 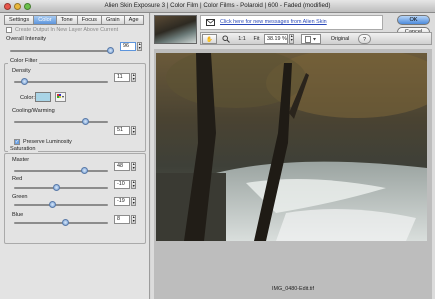 What do you see at coordinates (67, 30) in the screenshot?
I see `create-output-label: Create Output In New Layer Above Current` at bounding box center [67, 30].